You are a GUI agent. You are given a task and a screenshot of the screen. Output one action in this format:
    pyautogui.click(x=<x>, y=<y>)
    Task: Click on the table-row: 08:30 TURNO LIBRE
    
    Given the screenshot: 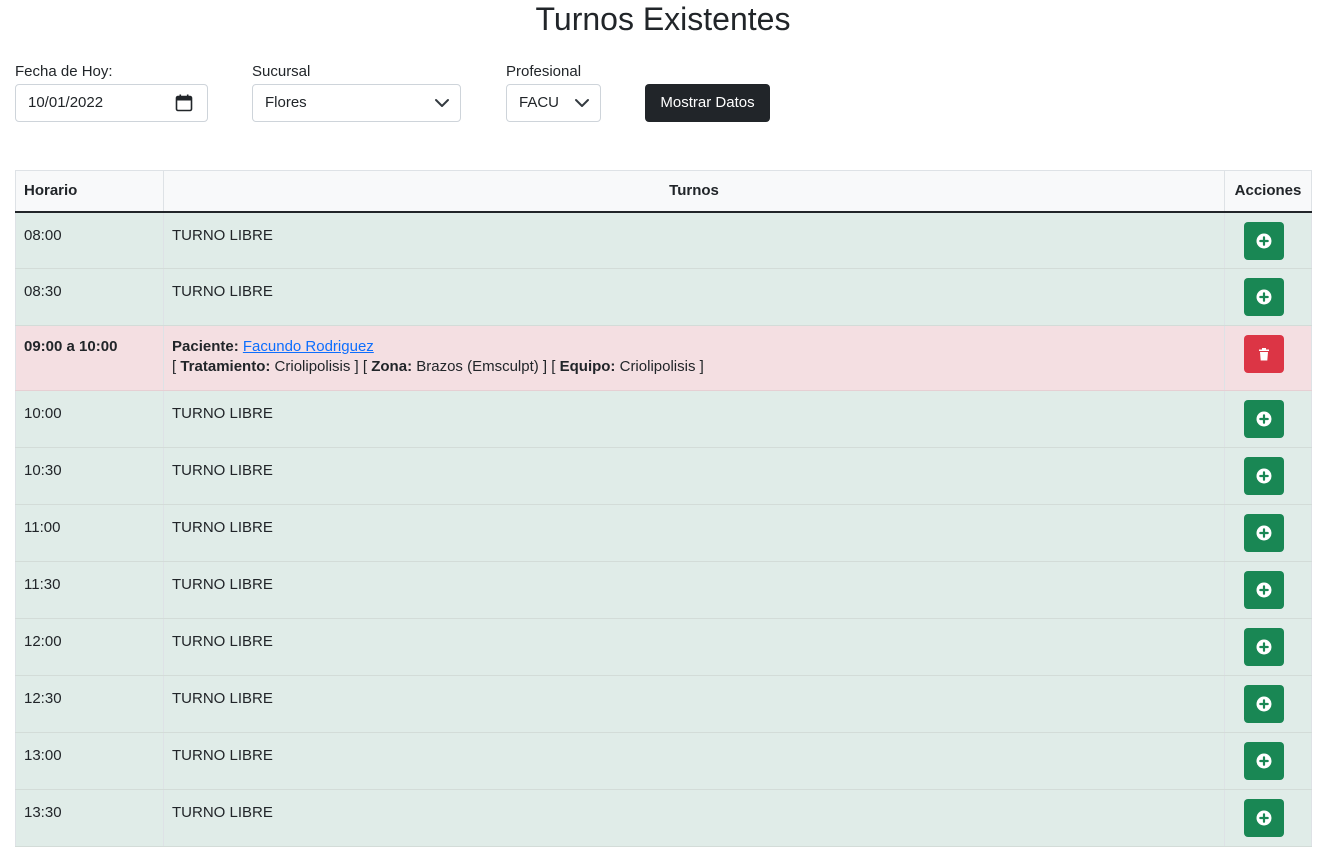 What is the action you would take?
    pyautogui.click(x=663, y=297)
    